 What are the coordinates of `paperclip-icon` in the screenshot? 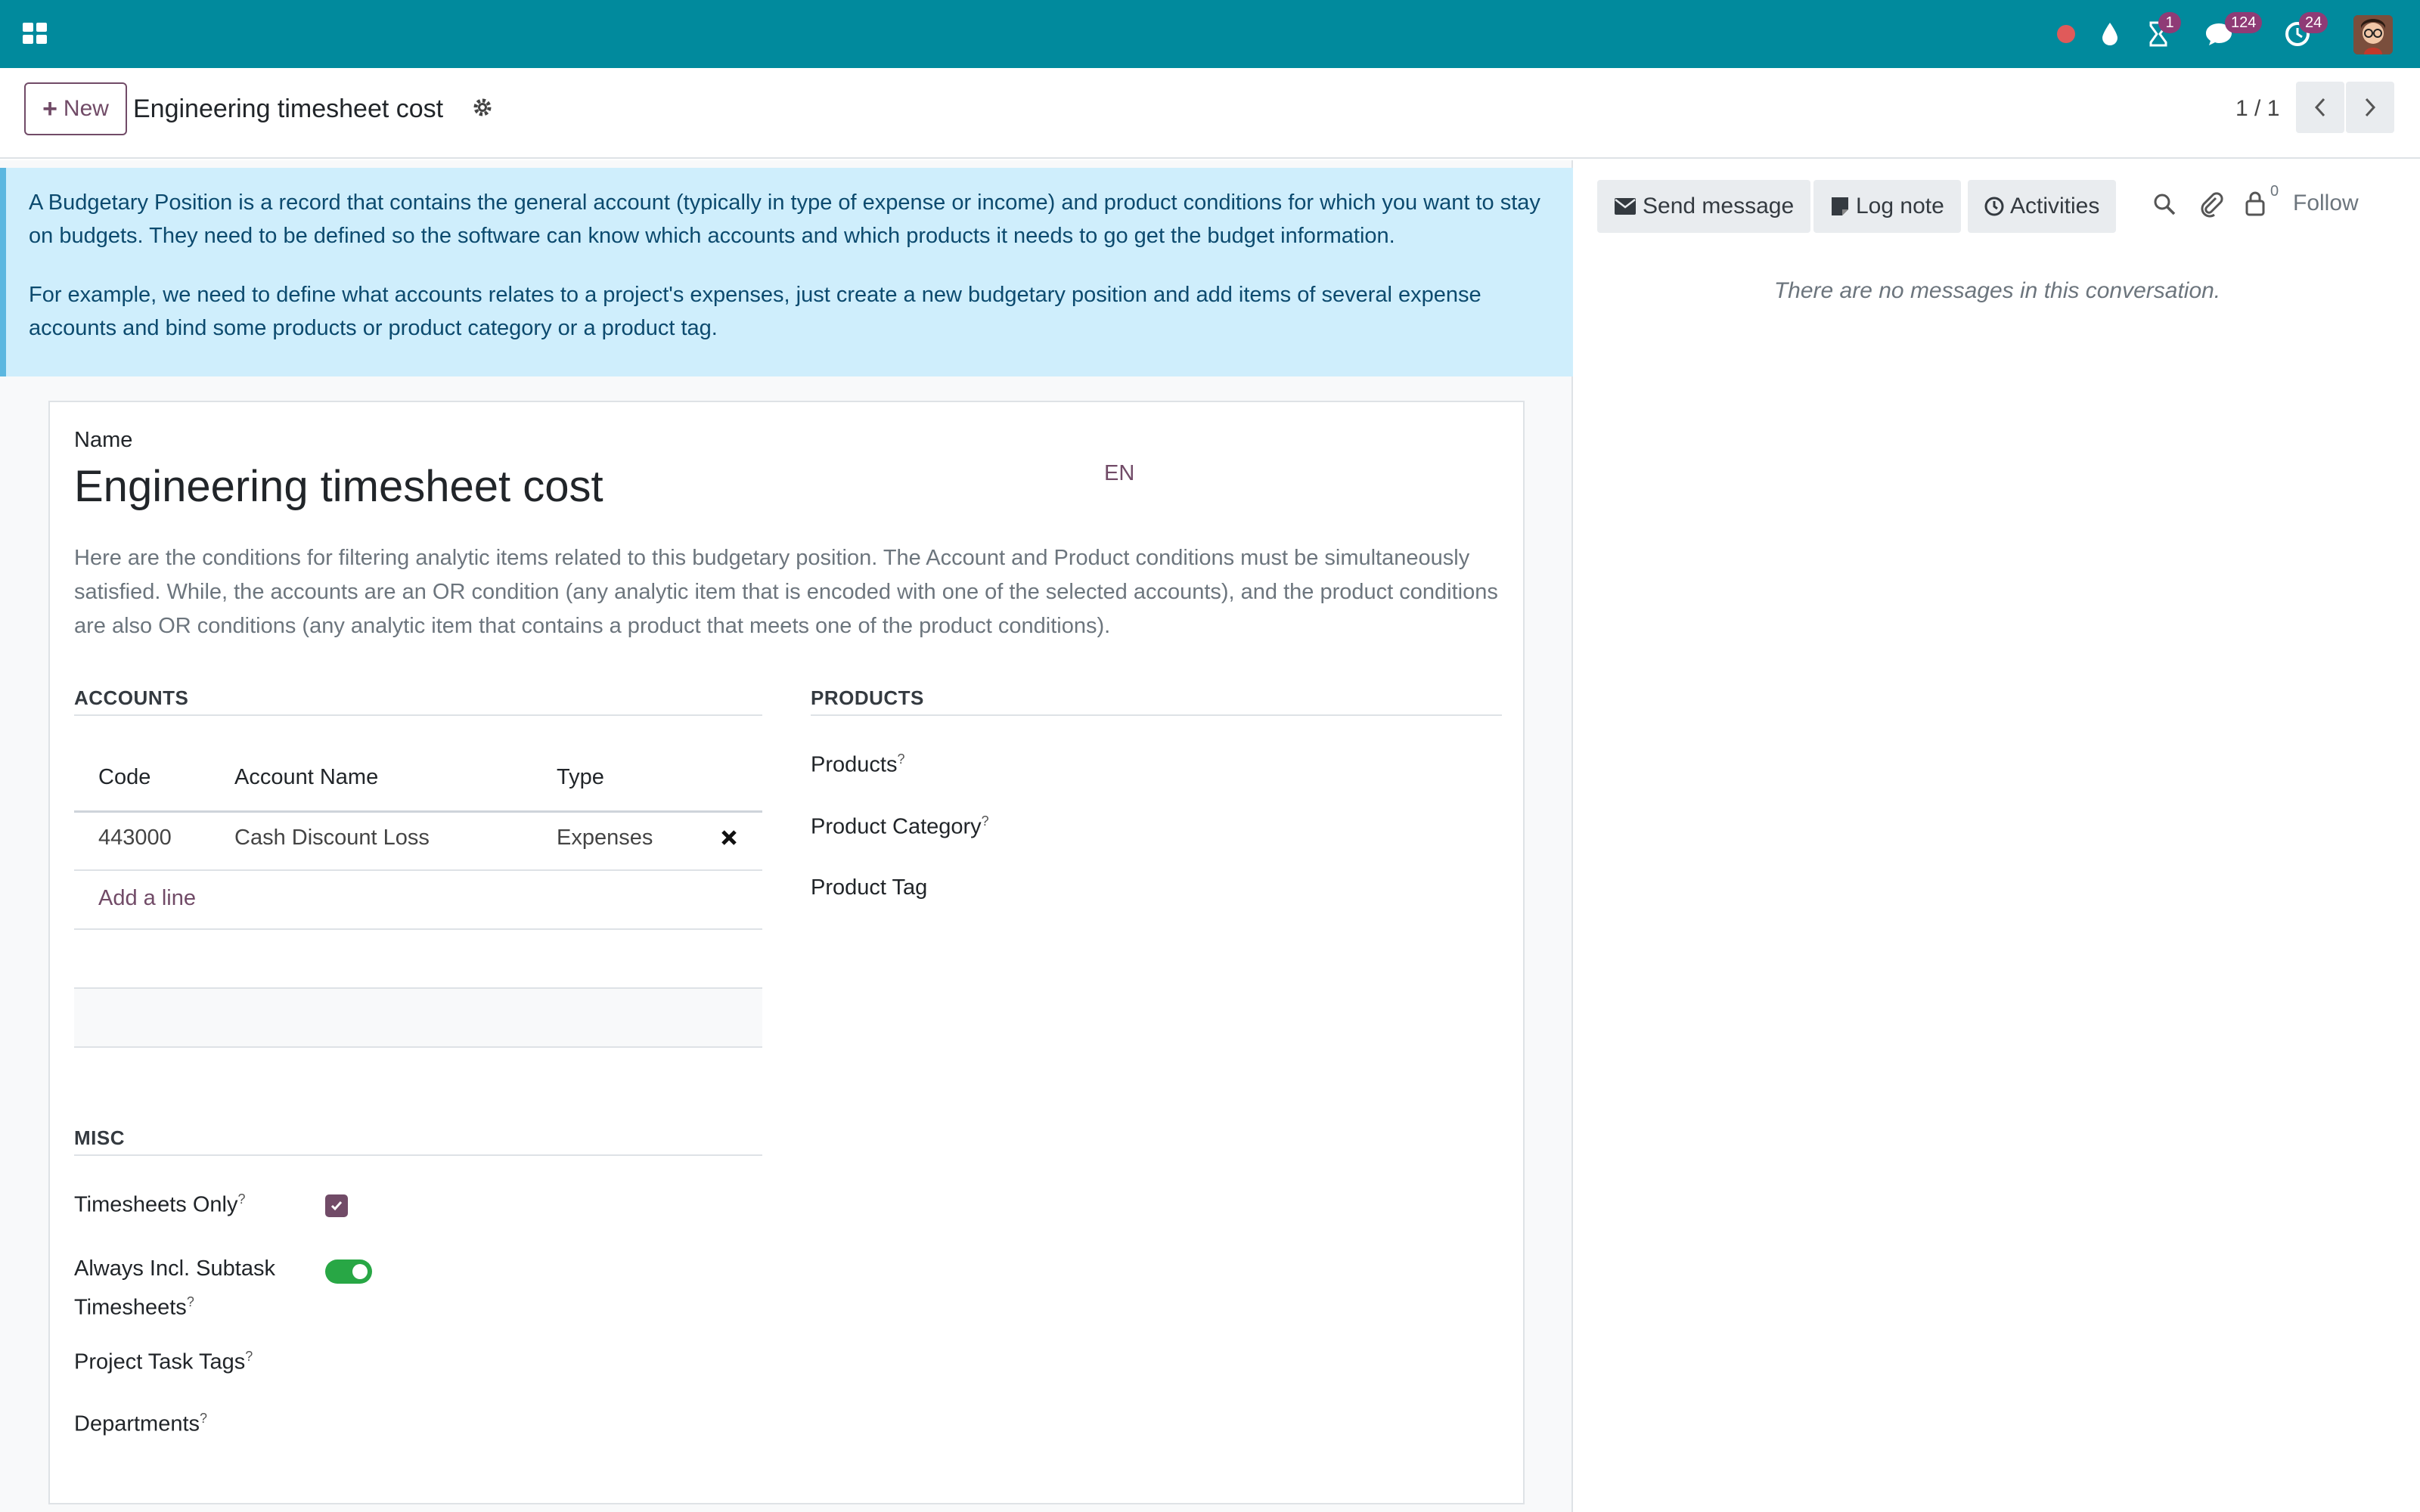 It's located at (2211, 205).